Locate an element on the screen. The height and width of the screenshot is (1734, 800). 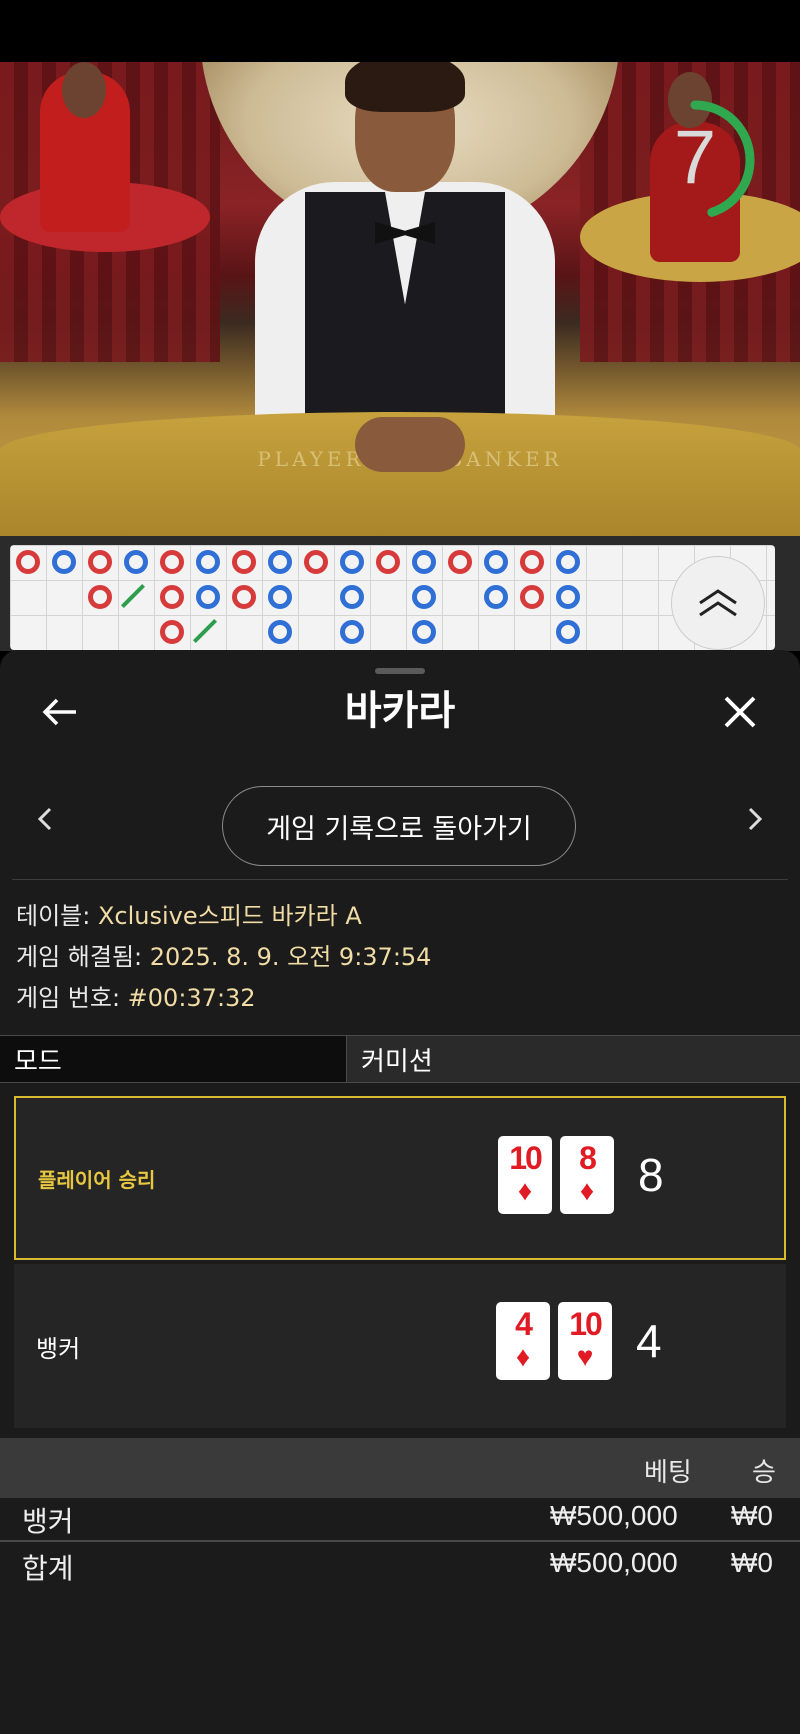
back-to-history-button: 게임 기록으로 돌아가기 is located at coordinates (399, 826).